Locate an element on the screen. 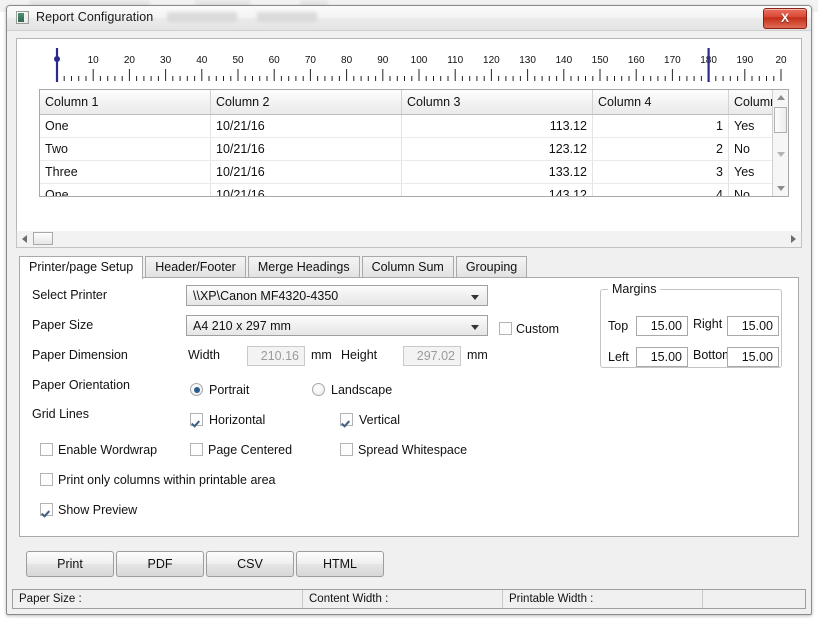  scroll-right-button is located at coordinates (794, 238).